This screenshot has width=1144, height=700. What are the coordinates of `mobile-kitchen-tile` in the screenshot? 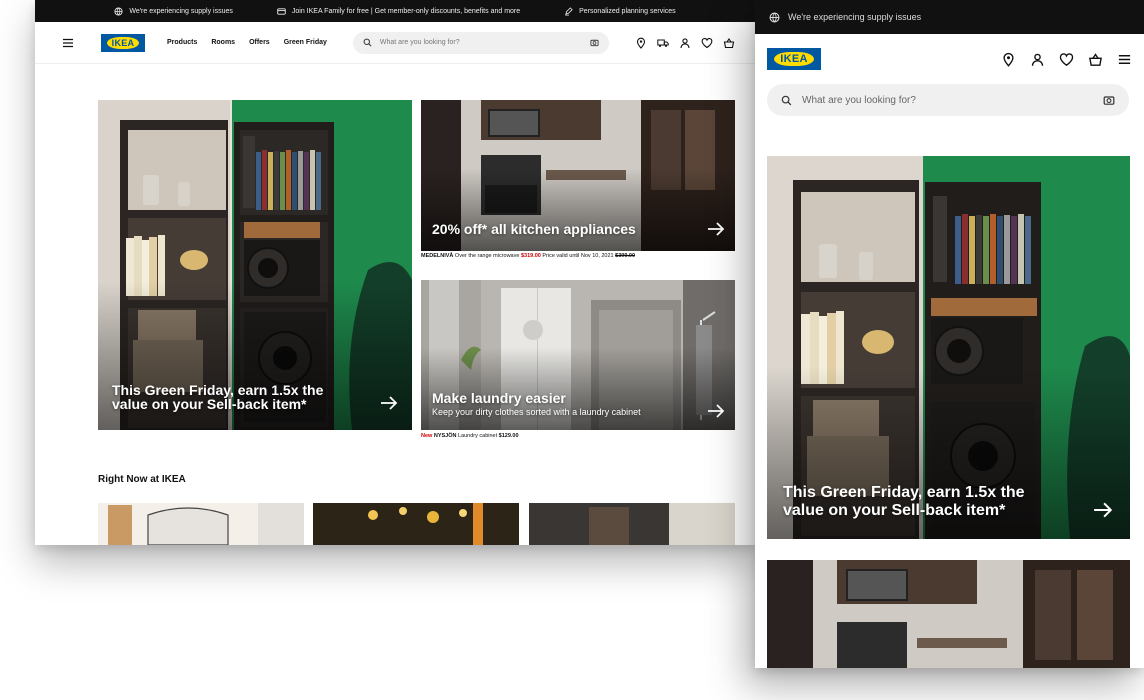 It's located at (948, 614).